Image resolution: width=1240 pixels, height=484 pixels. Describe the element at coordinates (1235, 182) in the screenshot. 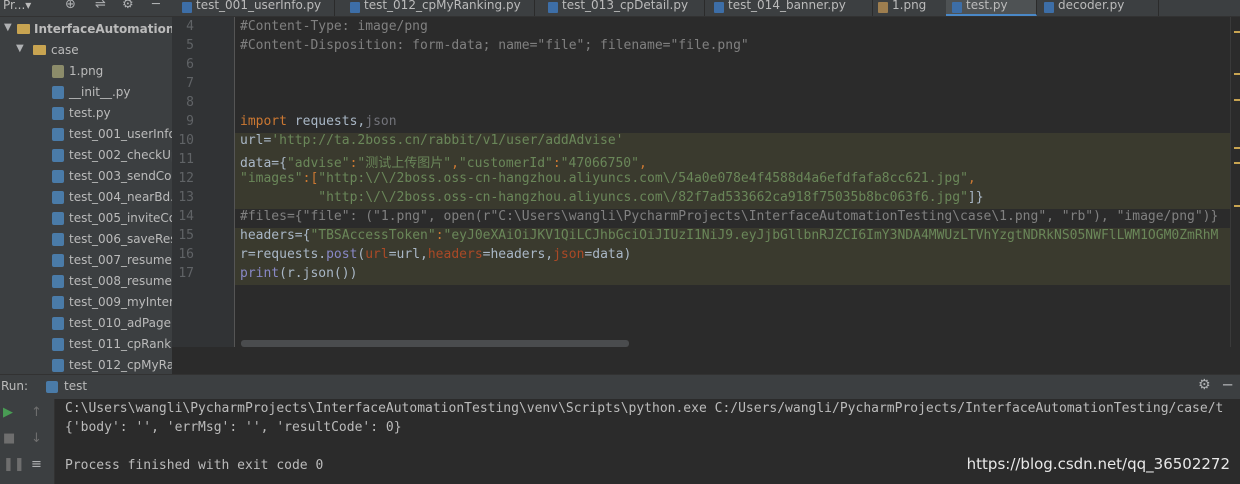

I see `error-stripe` at that location.